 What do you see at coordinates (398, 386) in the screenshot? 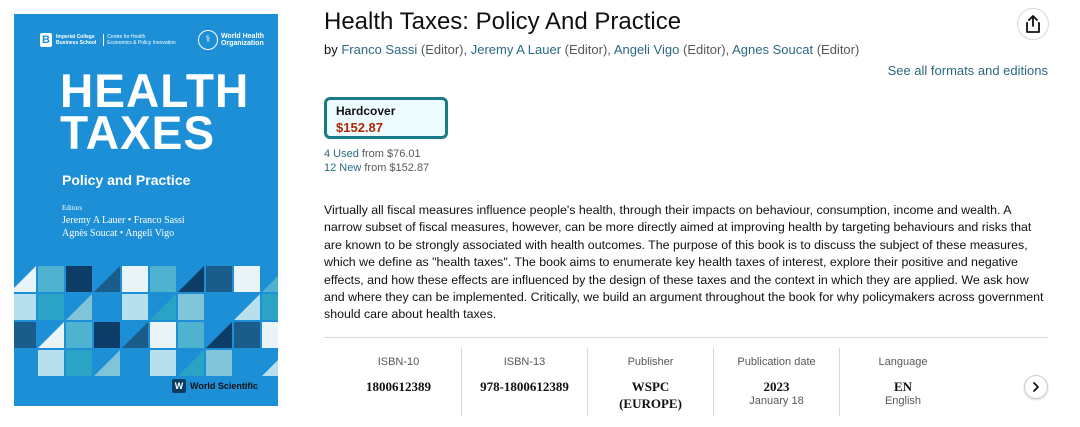
I see `attribute-value: 1800612389` at bounding box center [398, 386].